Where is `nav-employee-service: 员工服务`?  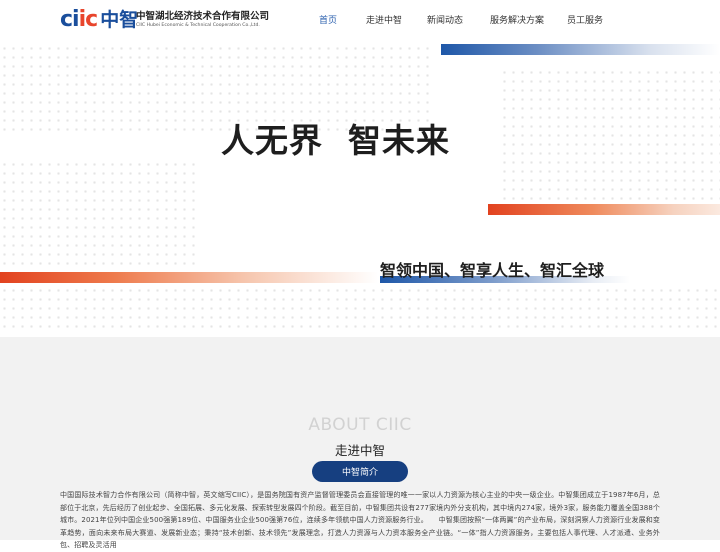 nav-employee-service: 员工服务 is located at coordinates (585, 19).